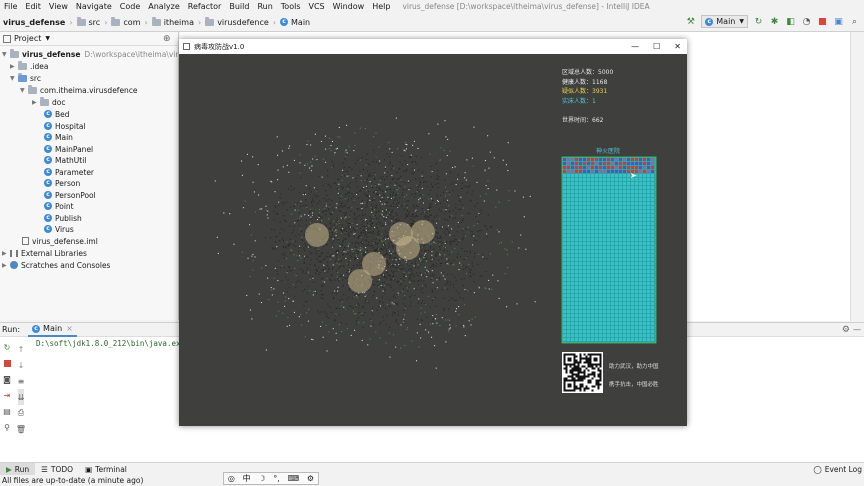 The width and height of the screenshot is (864, 486). Describe the element at coordinates (57, 114) in the screenshot. I see `tree-item-bed: c Bed` at that location.